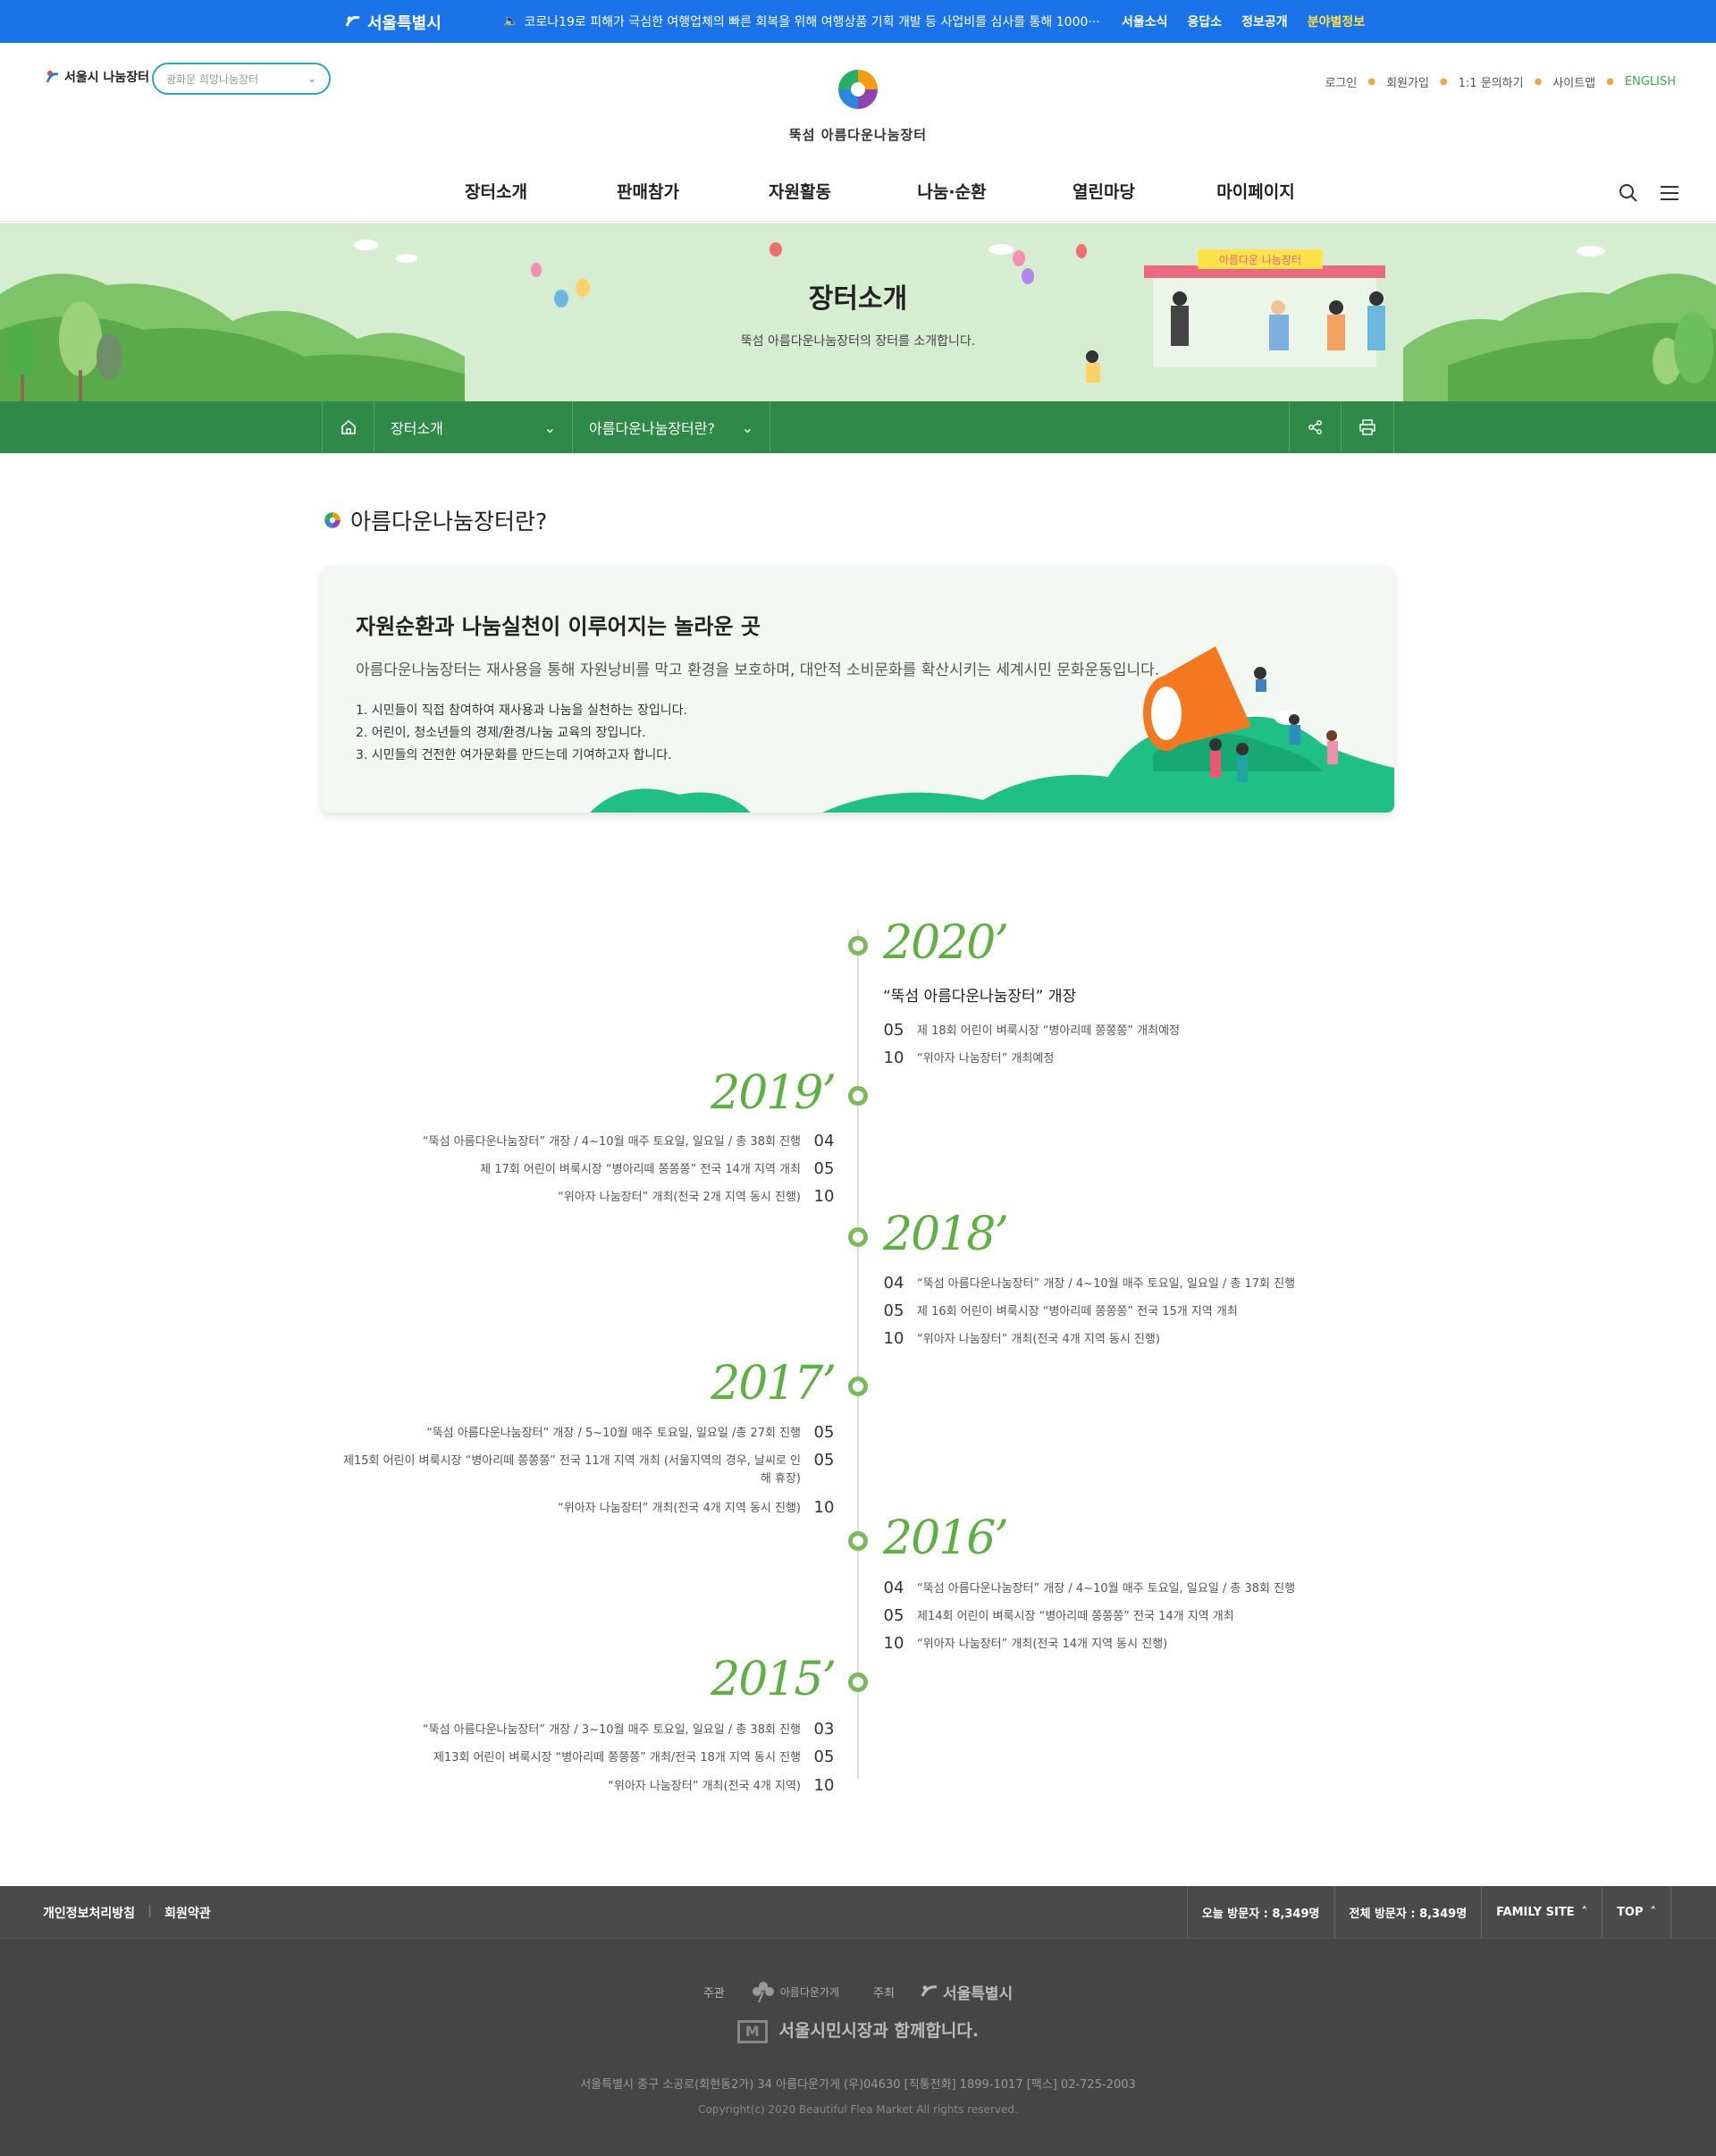 Image resolution: width=1716 pixels, height=2156 pixels. I want to click on main-nav: 장터소개 판매참가 자원활동 나눔·순환 열린마당 마이페이지, so click(876, 191).